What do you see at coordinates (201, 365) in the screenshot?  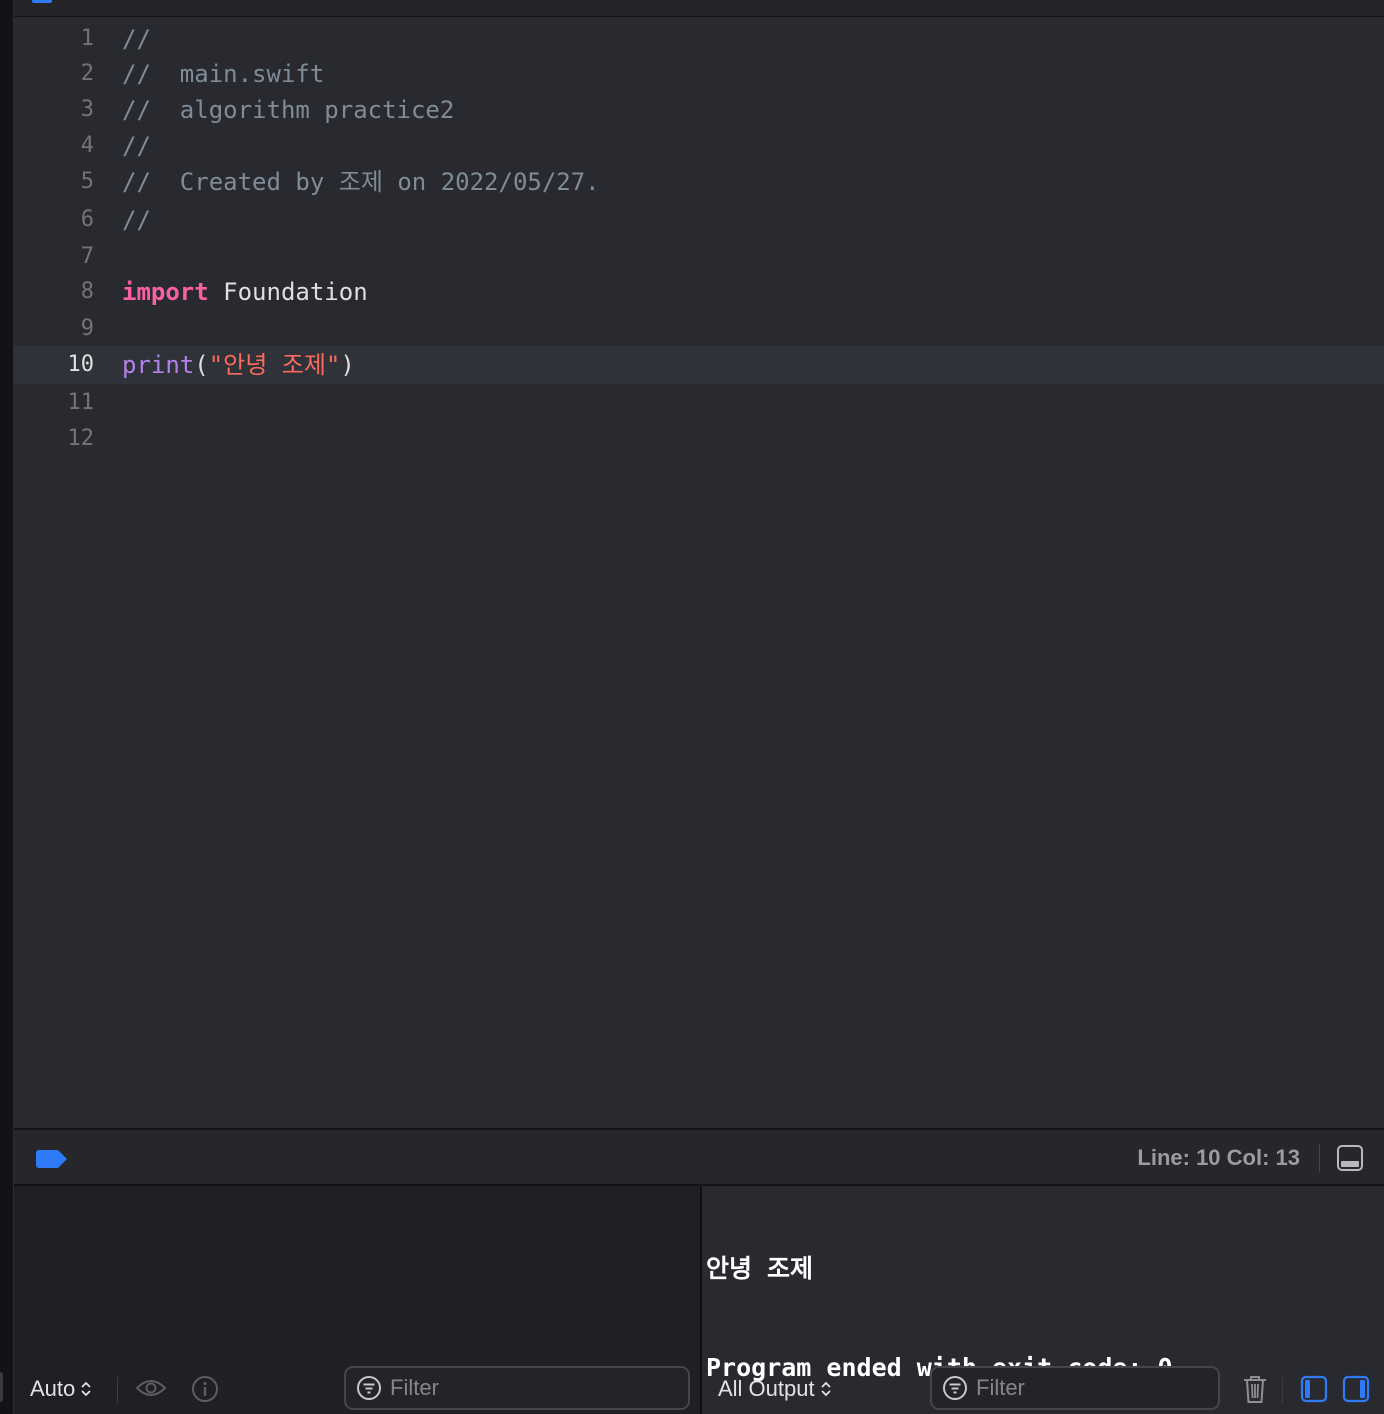 I see `token-plain: (` at bounding box center [201, 365].